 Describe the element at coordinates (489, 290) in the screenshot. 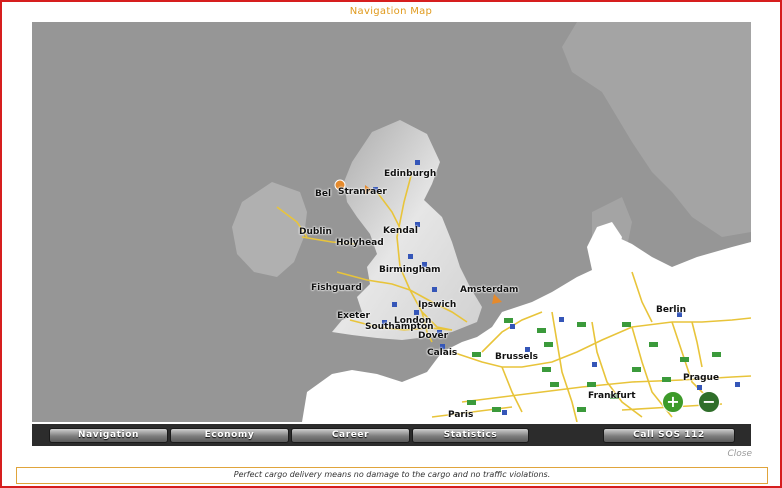

I see `city-label-amsterdam: Amsterdam` at that location.